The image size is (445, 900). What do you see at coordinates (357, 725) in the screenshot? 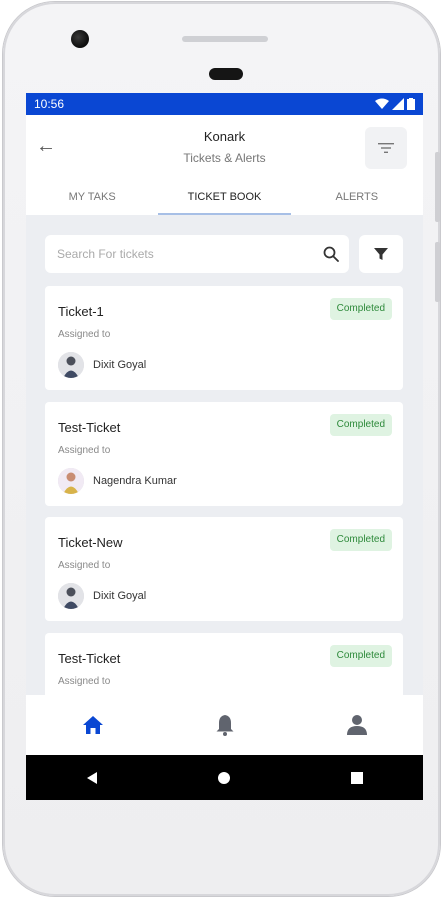
I see `profile-icon` at bounding box center [357, 725].